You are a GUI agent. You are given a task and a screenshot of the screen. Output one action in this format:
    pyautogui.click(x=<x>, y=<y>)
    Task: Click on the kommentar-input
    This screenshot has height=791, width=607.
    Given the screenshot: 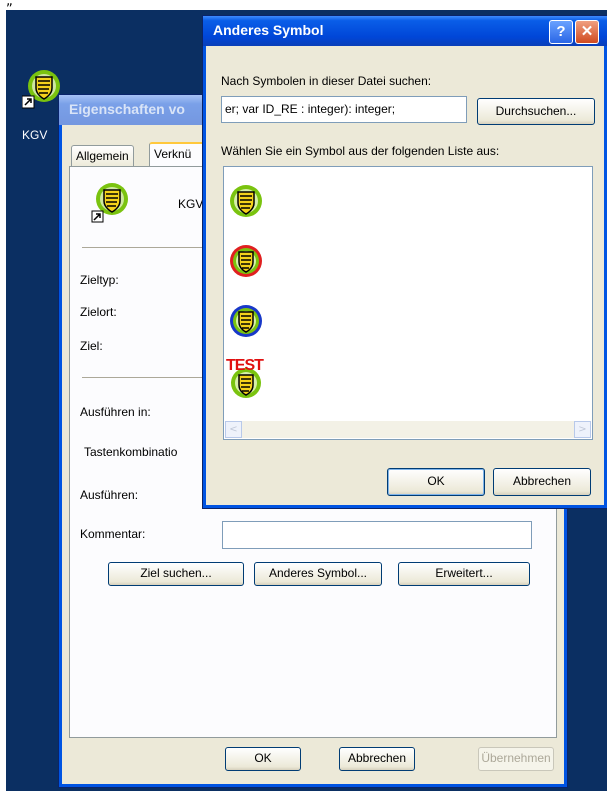 What is the action you would take?
    pyautogui.click(x=377, y=535)
    